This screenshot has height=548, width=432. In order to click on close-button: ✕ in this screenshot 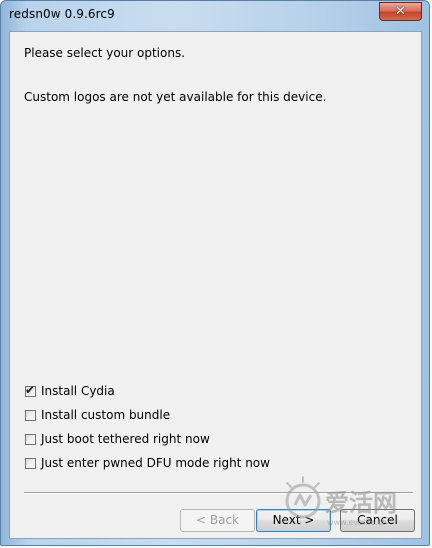, I will do `click(400, 11)`.